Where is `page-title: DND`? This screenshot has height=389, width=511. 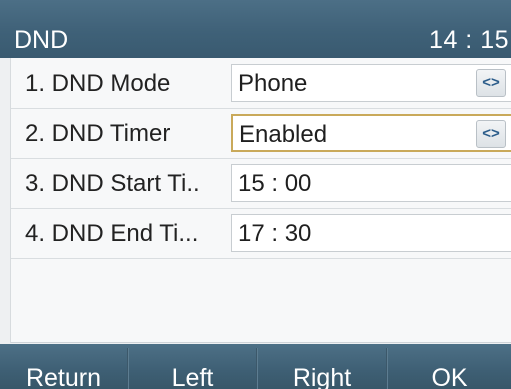
page-title: DND is located at coordinates (41, 40).